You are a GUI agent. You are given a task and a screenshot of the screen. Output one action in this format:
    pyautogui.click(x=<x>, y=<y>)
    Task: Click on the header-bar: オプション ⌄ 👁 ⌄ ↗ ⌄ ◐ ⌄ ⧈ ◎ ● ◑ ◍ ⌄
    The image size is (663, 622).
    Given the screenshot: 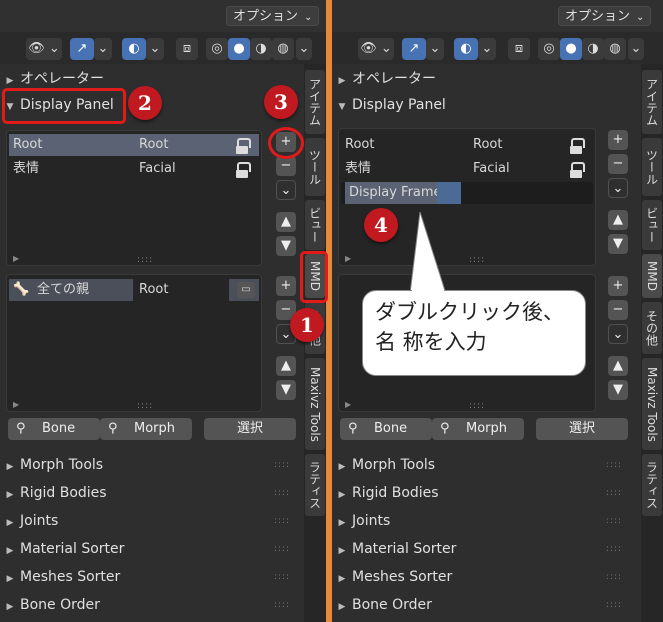 What is the action you would take?
    pyautogui.click(x=163, y=32)
    